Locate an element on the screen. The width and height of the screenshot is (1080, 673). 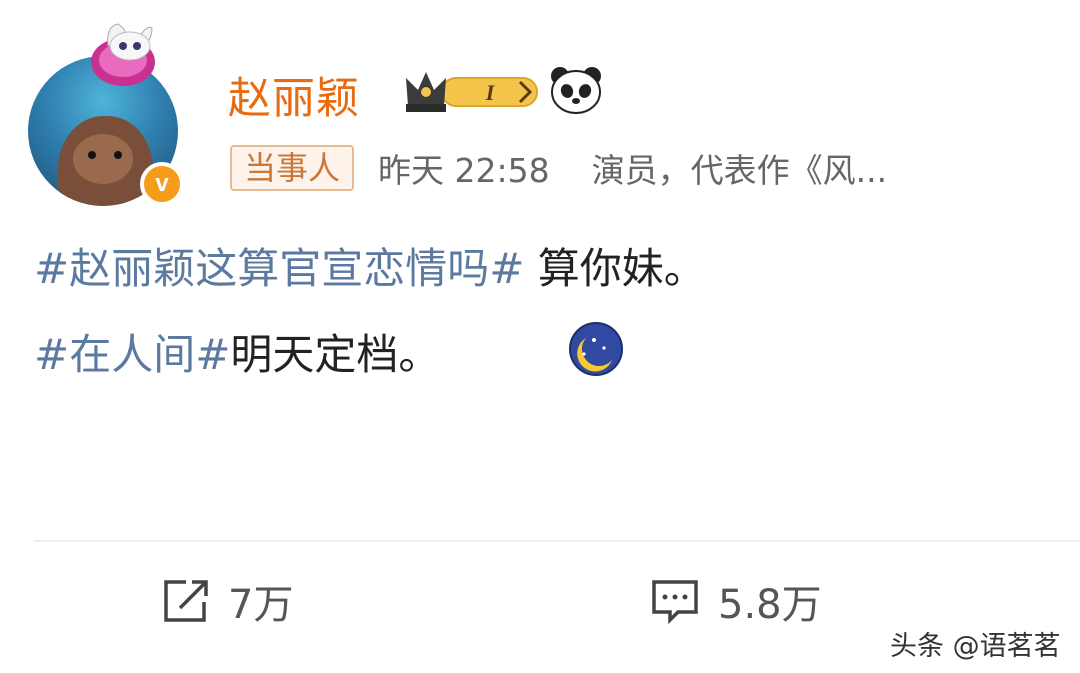
vip-level: I is located at coordinates (490, 92).